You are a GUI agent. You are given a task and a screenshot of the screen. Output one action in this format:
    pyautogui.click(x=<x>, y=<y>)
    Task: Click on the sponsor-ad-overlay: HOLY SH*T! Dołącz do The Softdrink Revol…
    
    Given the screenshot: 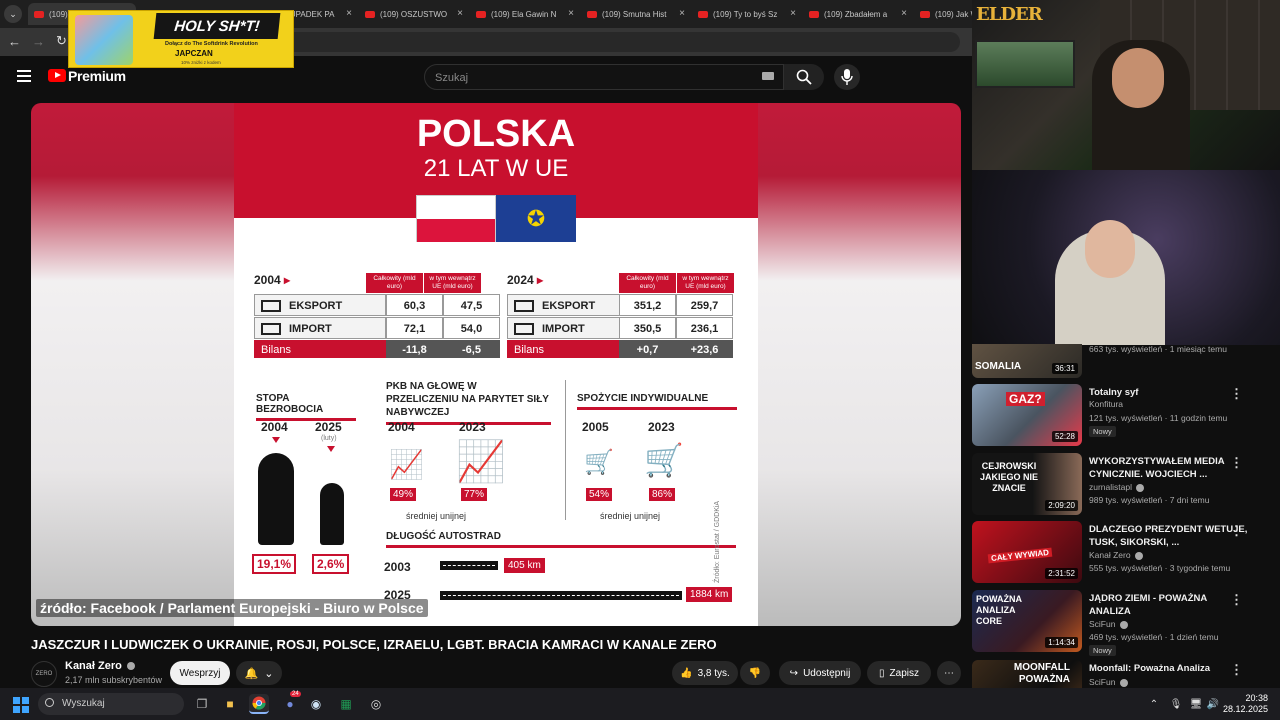 What is the action you would take?
    pyautogui.click(x=181, y=39)
    